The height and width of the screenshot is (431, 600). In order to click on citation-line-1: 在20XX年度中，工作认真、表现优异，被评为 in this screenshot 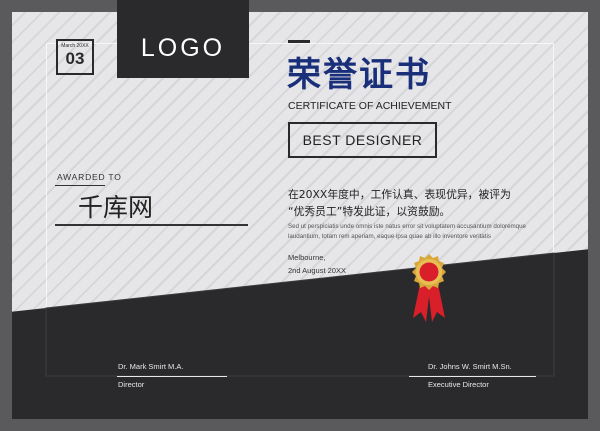, I will do `click(399, 194)`.